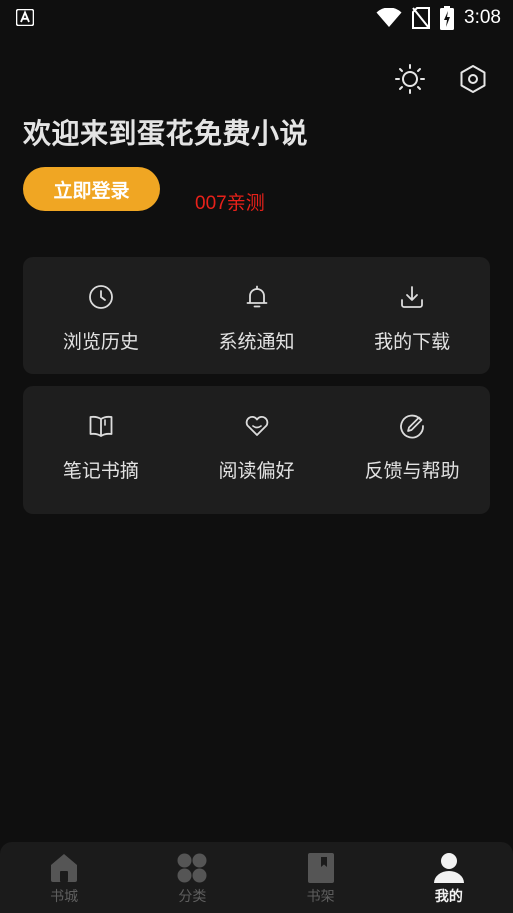 This screenshot has width=513, height=913. Describe the element at coordinates (100, 471) in the screenshot. I see `menu-item-label: 笔记书摘` at that location.